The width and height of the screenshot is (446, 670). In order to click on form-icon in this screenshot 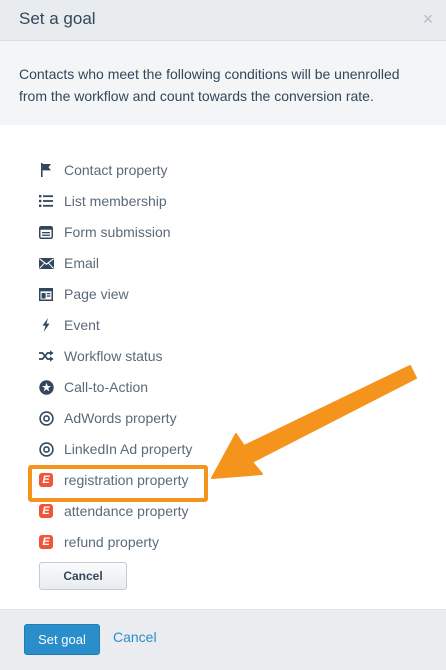, I will do `click(46, 232)`.